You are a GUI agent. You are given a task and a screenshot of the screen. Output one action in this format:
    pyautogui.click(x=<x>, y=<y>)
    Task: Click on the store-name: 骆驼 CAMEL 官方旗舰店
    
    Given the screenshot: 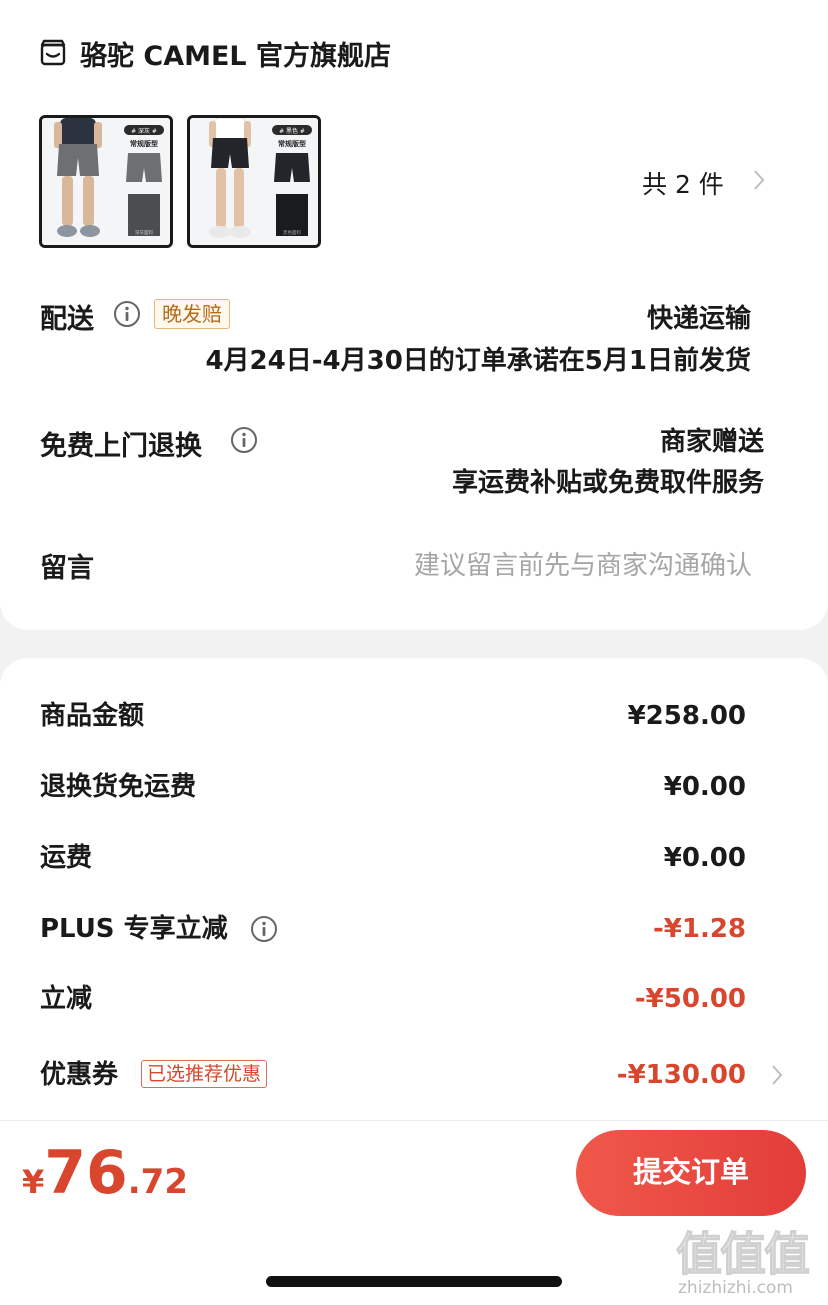 What is the action you would take?
    pyautogui.click(x=236, y=56)
    